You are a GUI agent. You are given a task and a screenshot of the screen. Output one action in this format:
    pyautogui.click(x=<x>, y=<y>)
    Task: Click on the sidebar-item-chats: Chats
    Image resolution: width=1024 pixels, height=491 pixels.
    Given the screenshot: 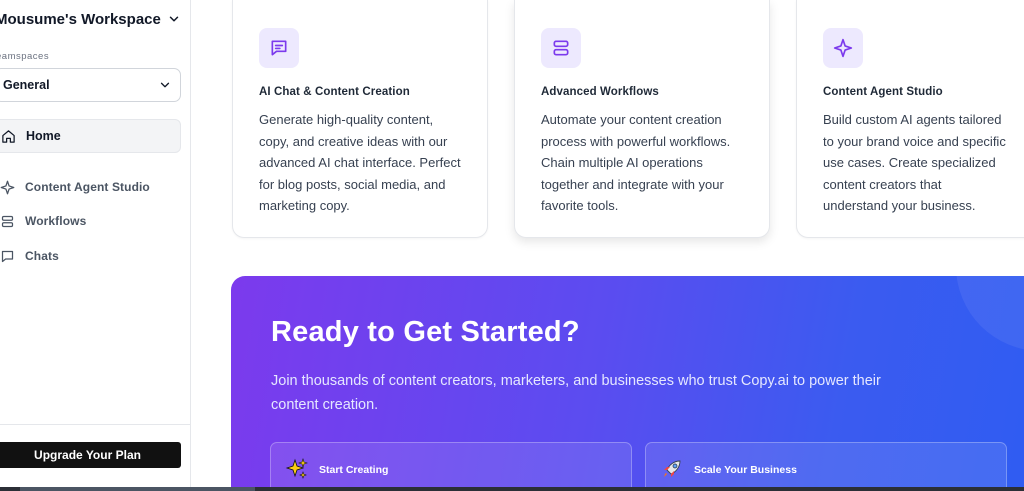 What is the action you would take?
    pyautogui.click(x=92, y=256)
    